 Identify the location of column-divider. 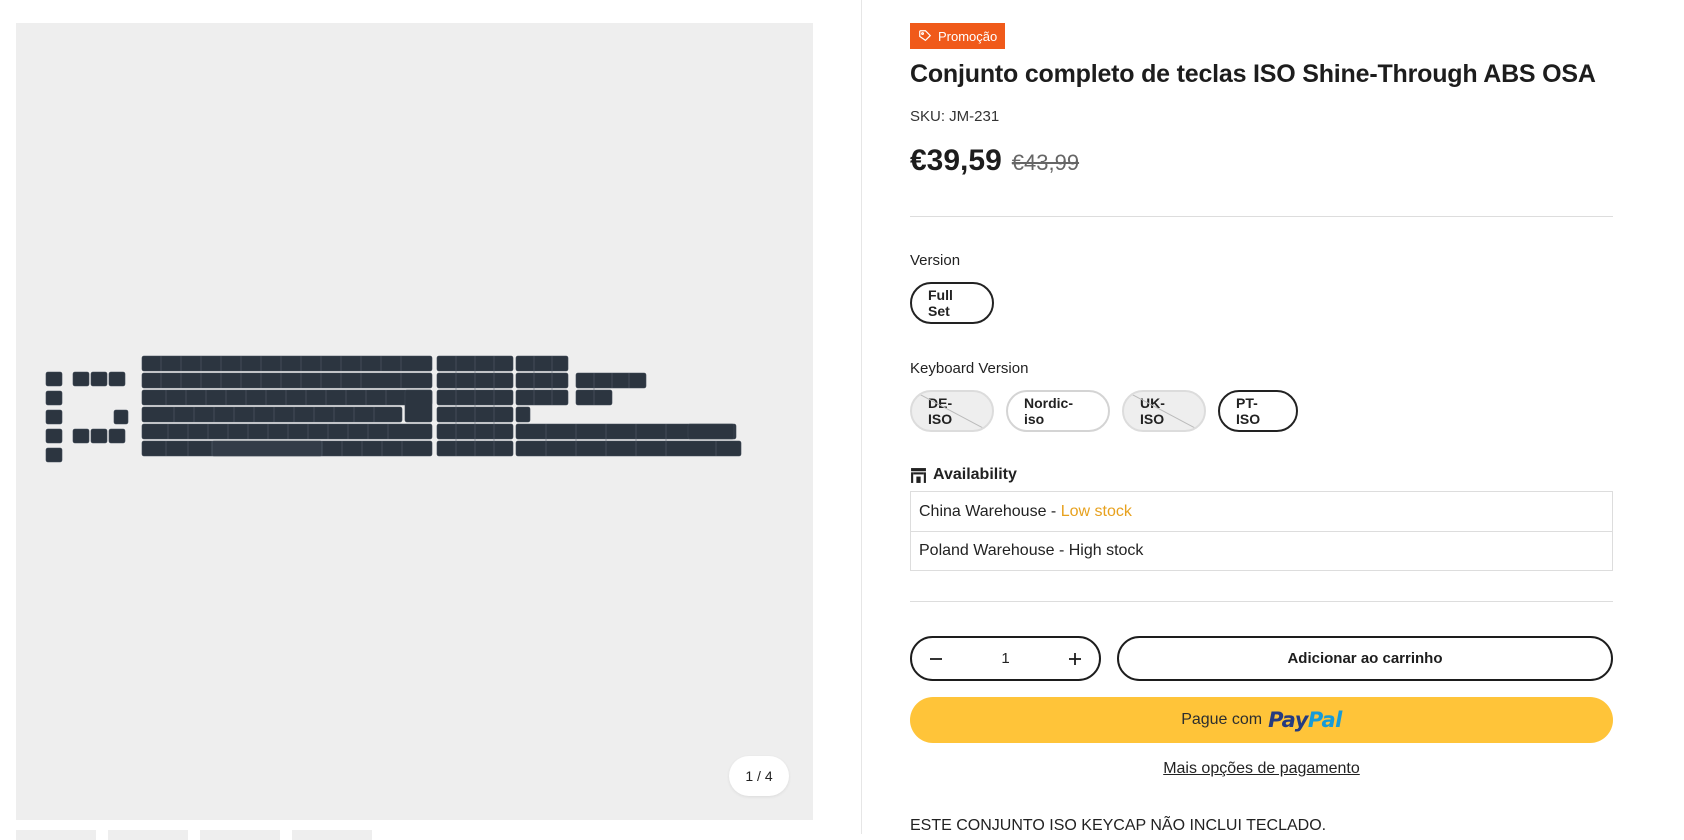
(861, 417).